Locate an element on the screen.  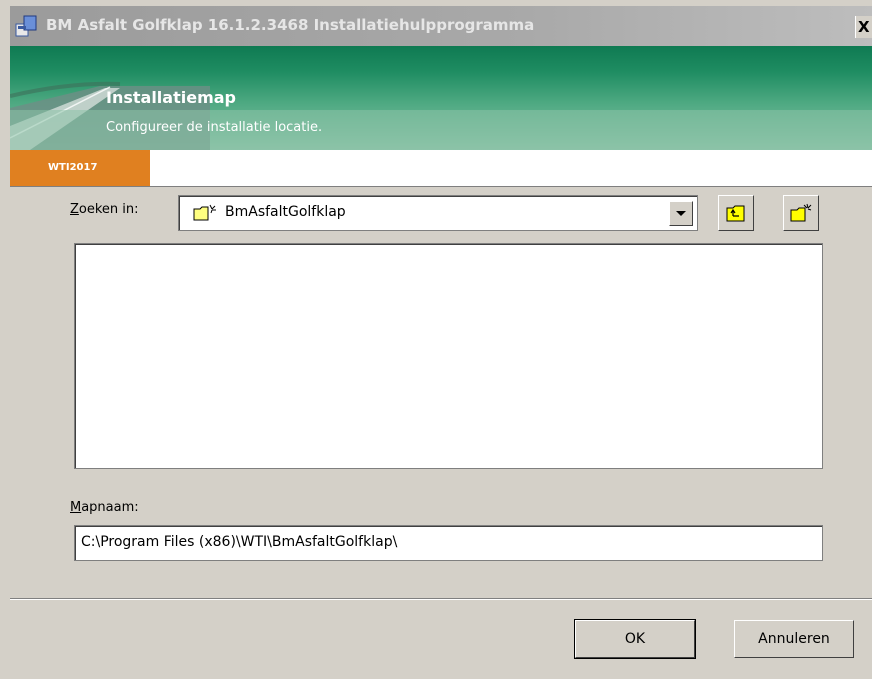
folder-up-icon is located at coordinates (735, 213).